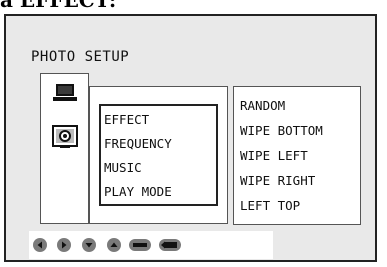 The image size is (387, 267). What do you see at coordinates (158, 144) in the screenshot?
I see `menu-item-frequency: FREQUENCY` at bounding box center [158, 144].